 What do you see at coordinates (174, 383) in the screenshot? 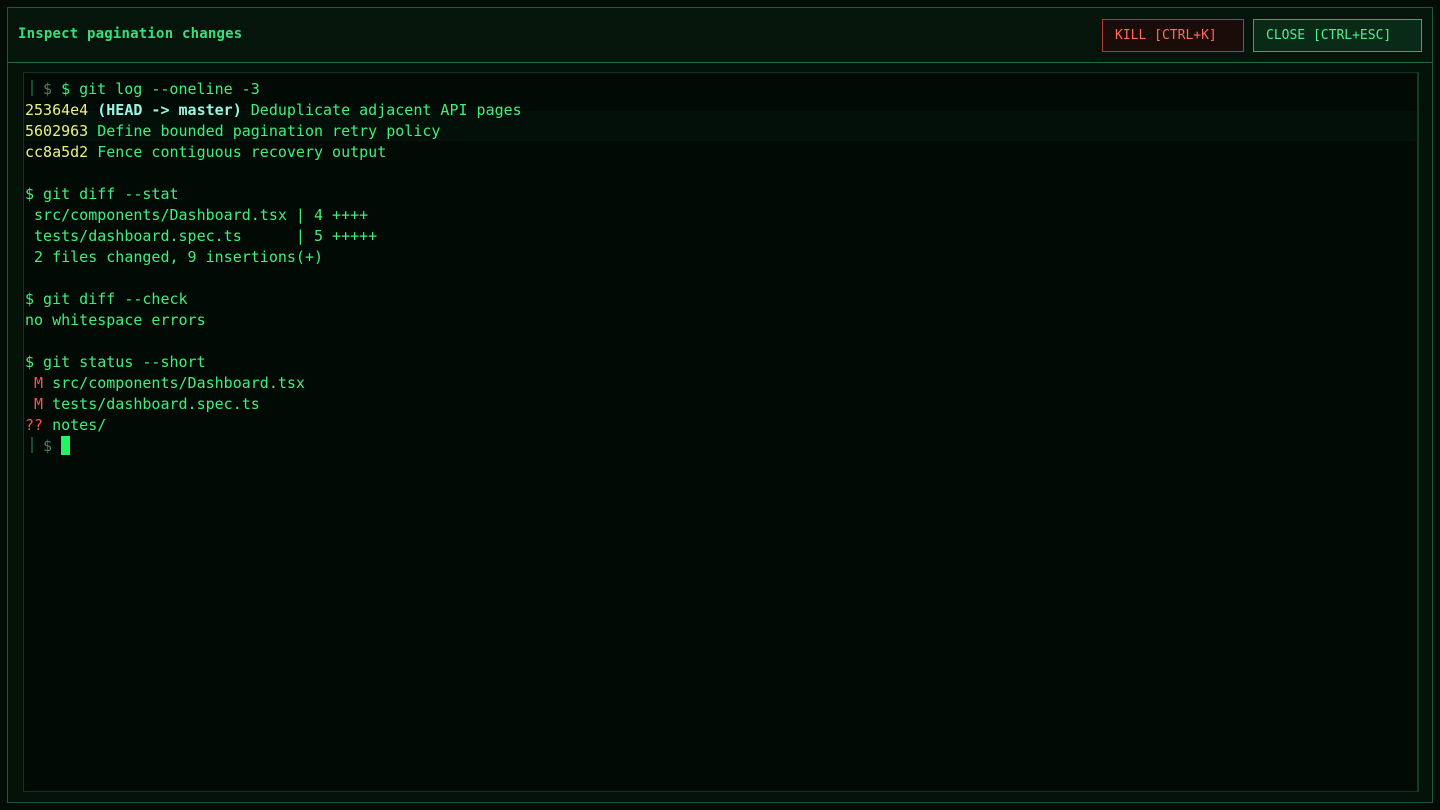
I see `status-path: src/components/Dashboard.tsx` at bounding box center [174, 383].